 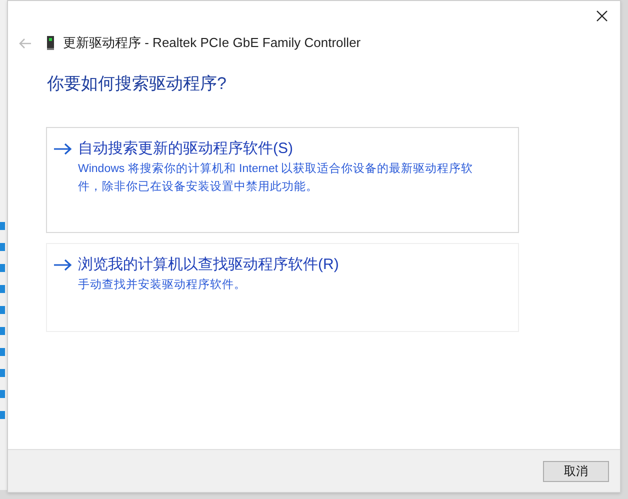 I want to click on close-icon, so click(x=602, y=16).